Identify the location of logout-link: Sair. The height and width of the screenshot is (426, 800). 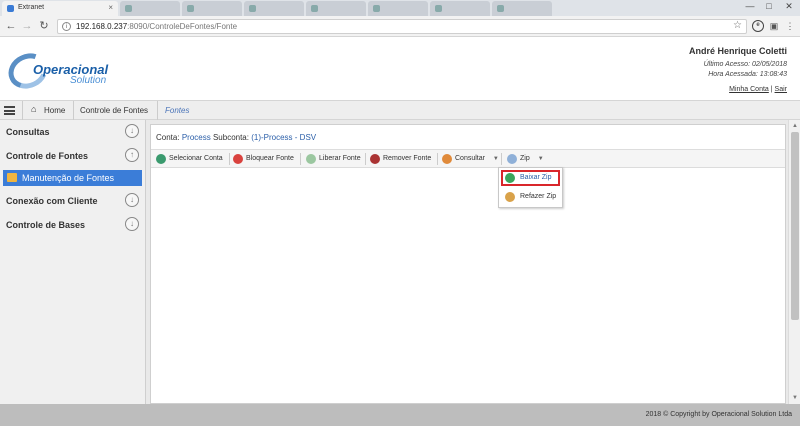
(781, 89).